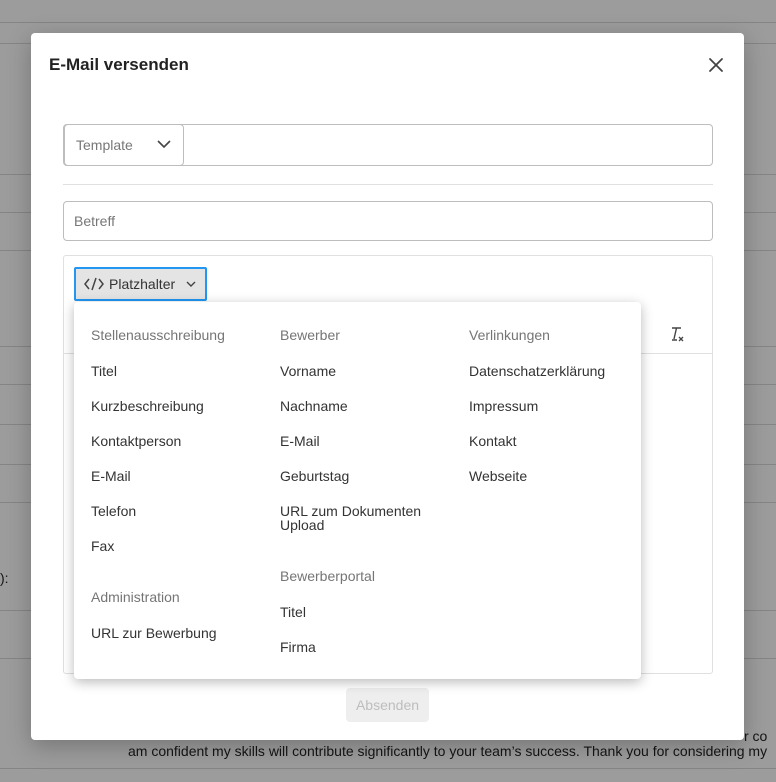 This screenshot has height=782, width=776. I want to click on dialog-title: E-Mail versenden, so click(119, 64).